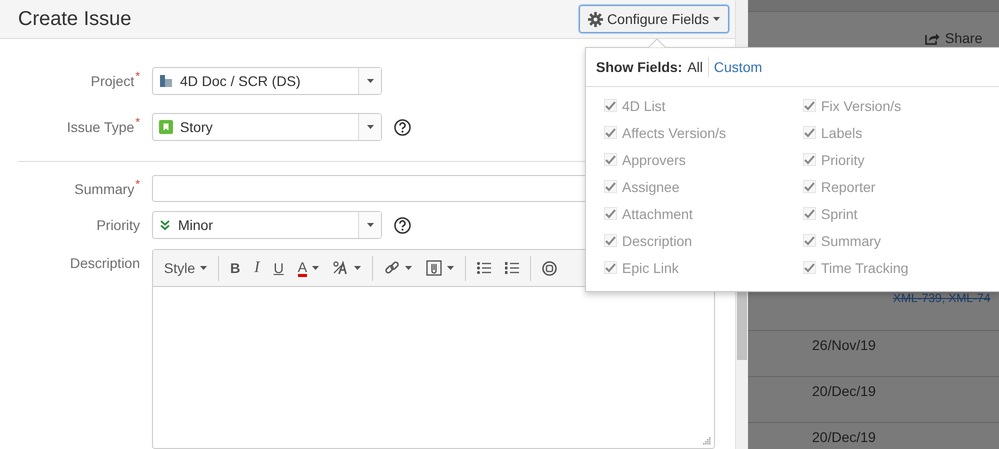 The image size is (999, 449). I want to click on field-label: Priority, so click(118, 225).